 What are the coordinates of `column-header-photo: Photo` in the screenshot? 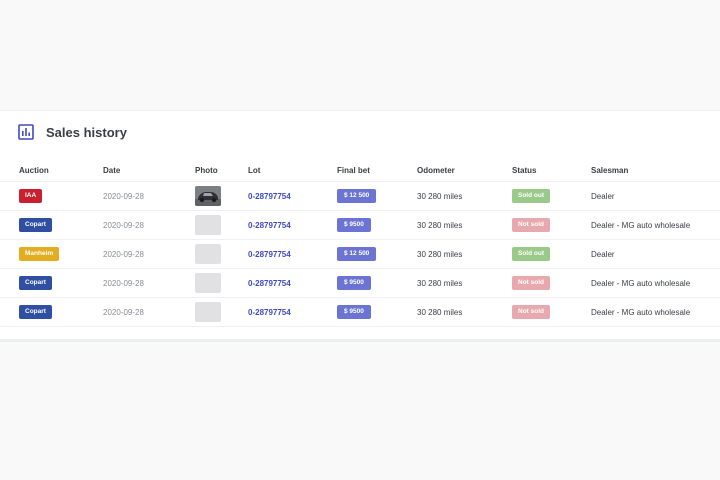 It's located at (206, 170).